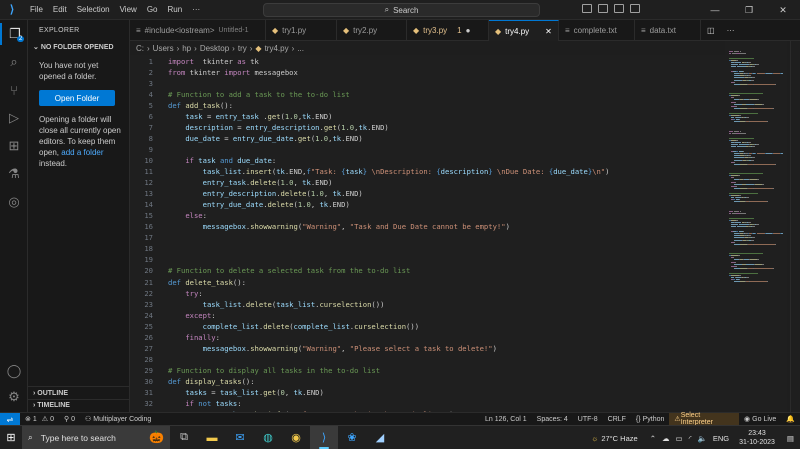 The image size is (800, 449). What do you see at coordinates (184, 437) in the screenshot?
I see `task-view-icon: ⧉` at bounding box center [184, 437].